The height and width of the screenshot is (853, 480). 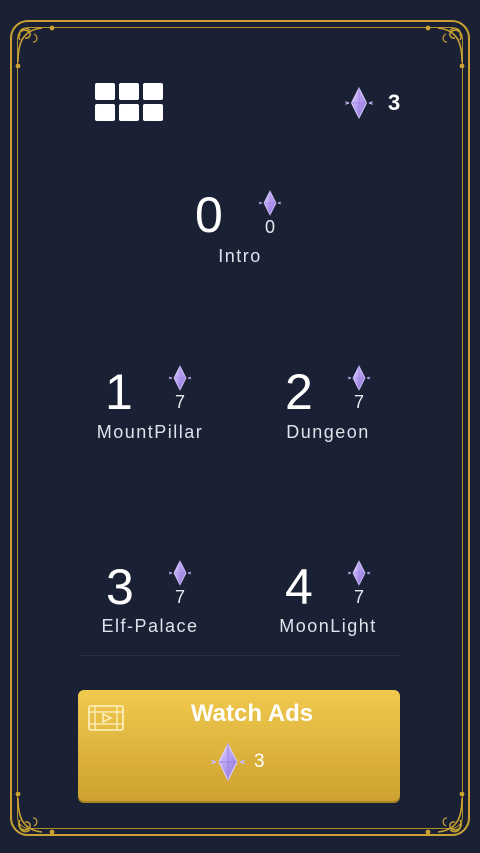 I want to click on level-number: 2, so click(x=299, y=392).